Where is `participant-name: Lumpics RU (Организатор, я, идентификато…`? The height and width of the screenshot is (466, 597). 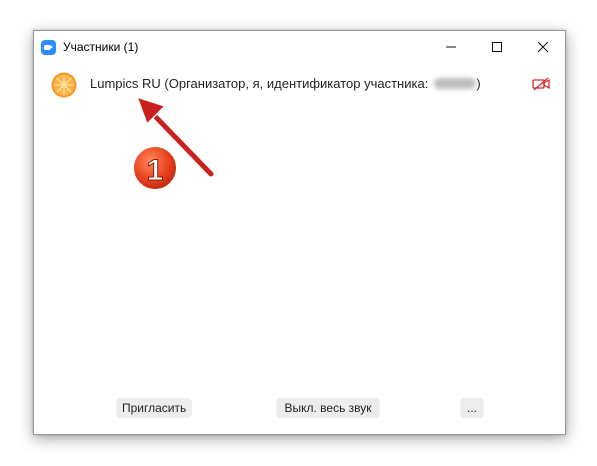 participant-name: Lumpics RU (Организатор, я, идентификато… is located at coordinates (285, 83).